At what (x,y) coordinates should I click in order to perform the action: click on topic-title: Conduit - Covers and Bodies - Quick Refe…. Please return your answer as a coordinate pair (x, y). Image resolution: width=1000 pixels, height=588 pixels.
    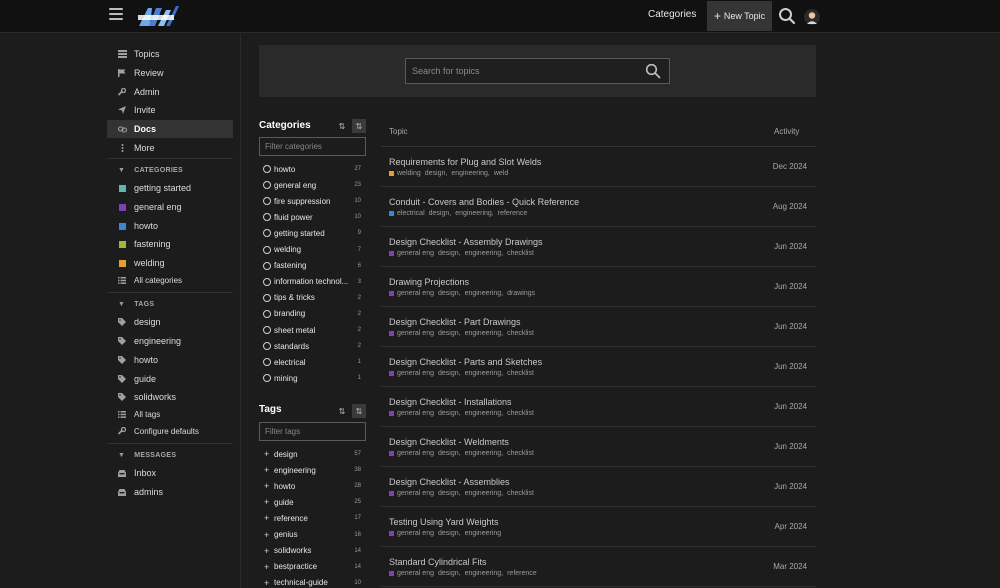
    Looking at the image, I should click on (484, 202).